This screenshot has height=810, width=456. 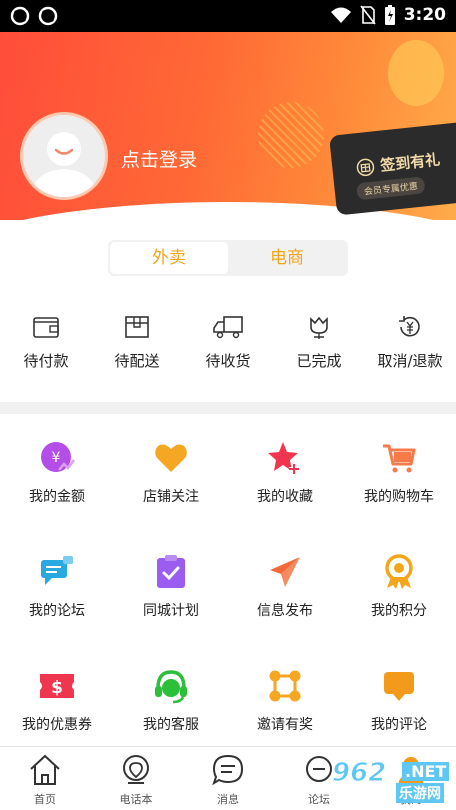 I want to click on flower-icon, so click(x=319, y=327).